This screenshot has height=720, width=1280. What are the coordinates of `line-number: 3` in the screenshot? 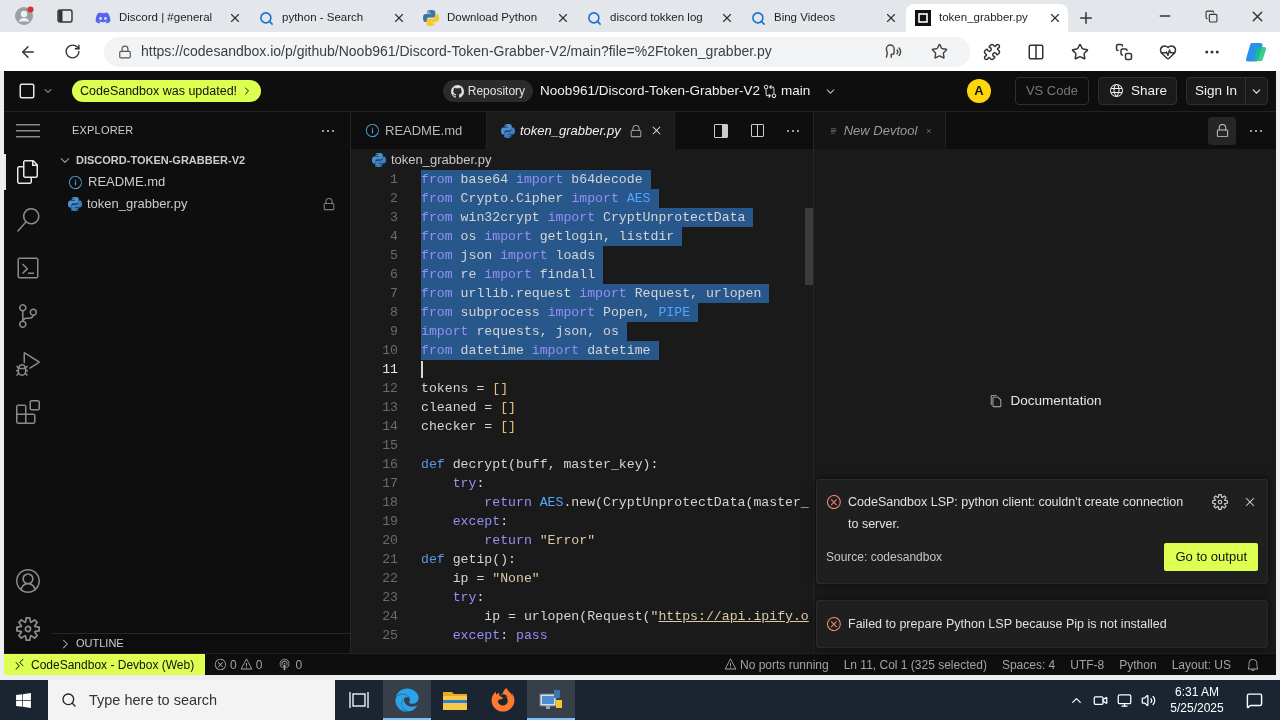 It's located at (393, 217).